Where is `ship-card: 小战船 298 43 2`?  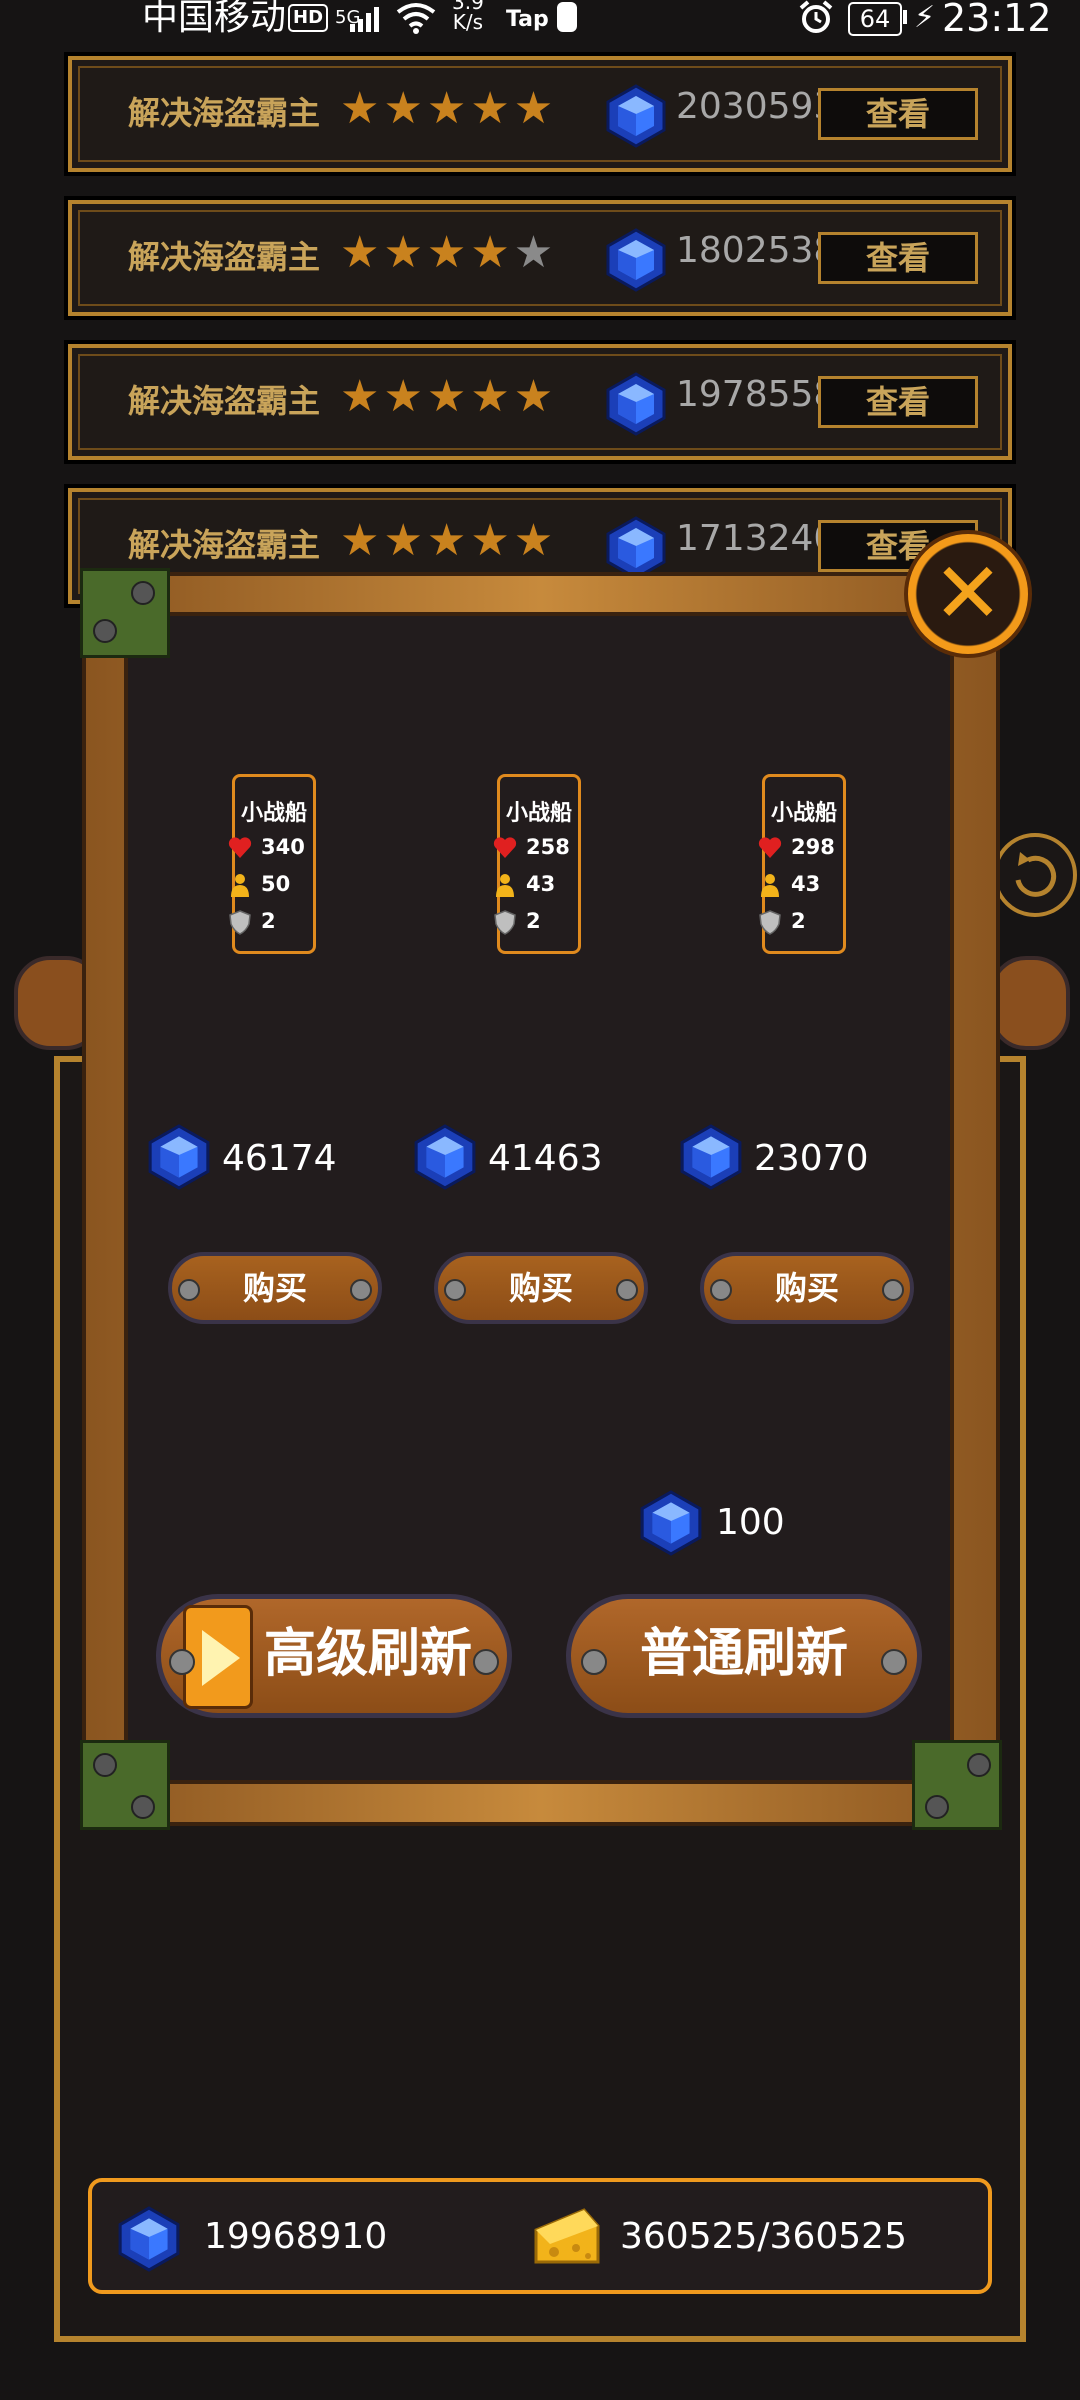
ship-card: 小战船 298 43 2 is located at coordinates (804, 864).